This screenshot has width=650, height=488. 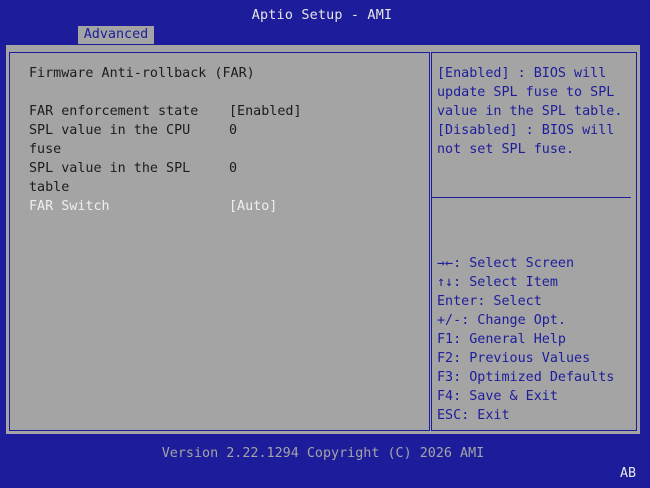 What do you see at coordinates (110, 168) in the screenshot?
I see `setting-label-spl-table-line1: SPL value in the SPL` at bounding box center [110, 168].